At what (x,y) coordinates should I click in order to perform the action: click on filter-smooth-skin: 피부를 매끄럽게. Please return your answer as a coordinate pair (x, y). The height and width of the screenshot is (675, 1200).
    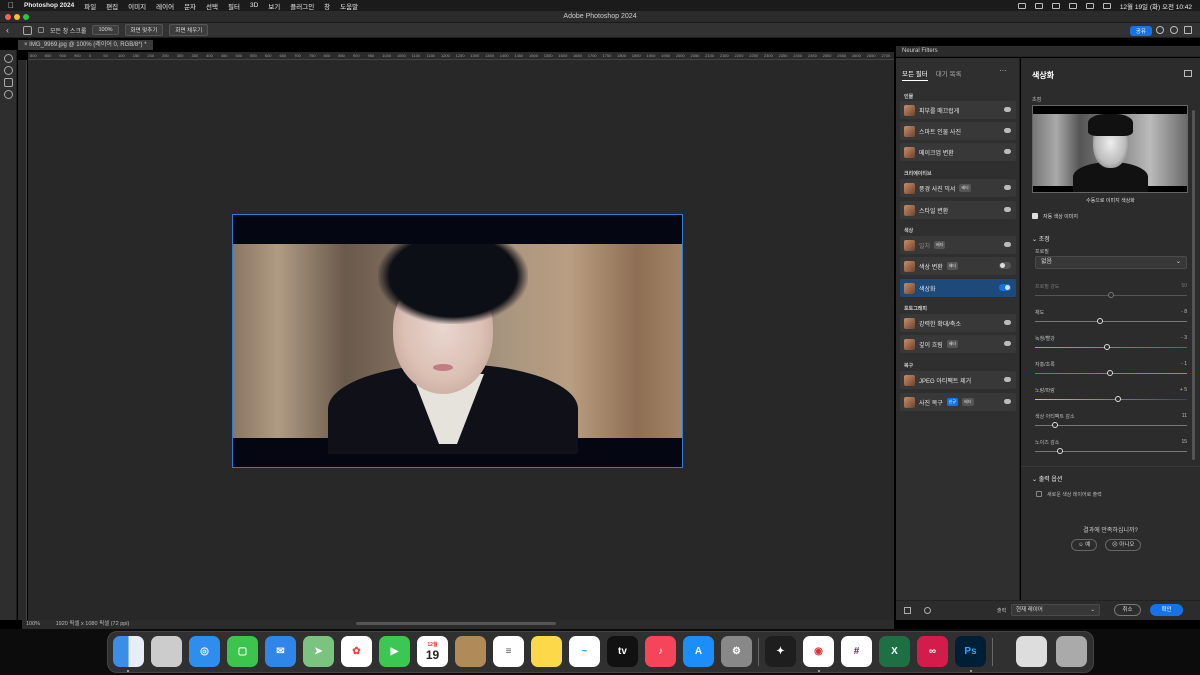
    Looking at the image, I should click on (958, 110).